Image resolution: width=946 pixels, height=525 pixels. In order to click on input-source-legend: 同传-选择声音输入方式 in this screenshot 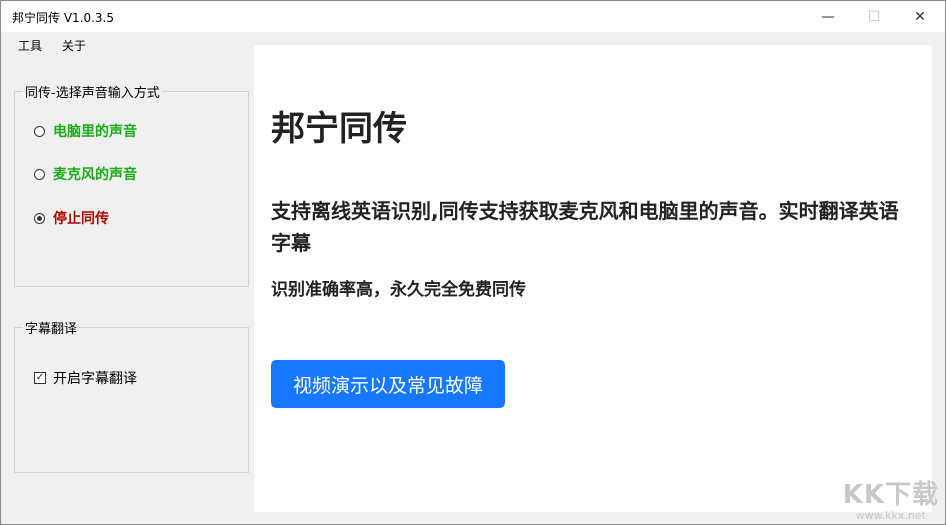, I will do `click(92, 91)`.